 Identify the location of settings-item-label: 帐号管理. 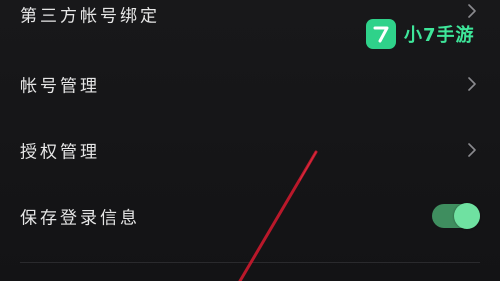
(60, 86).